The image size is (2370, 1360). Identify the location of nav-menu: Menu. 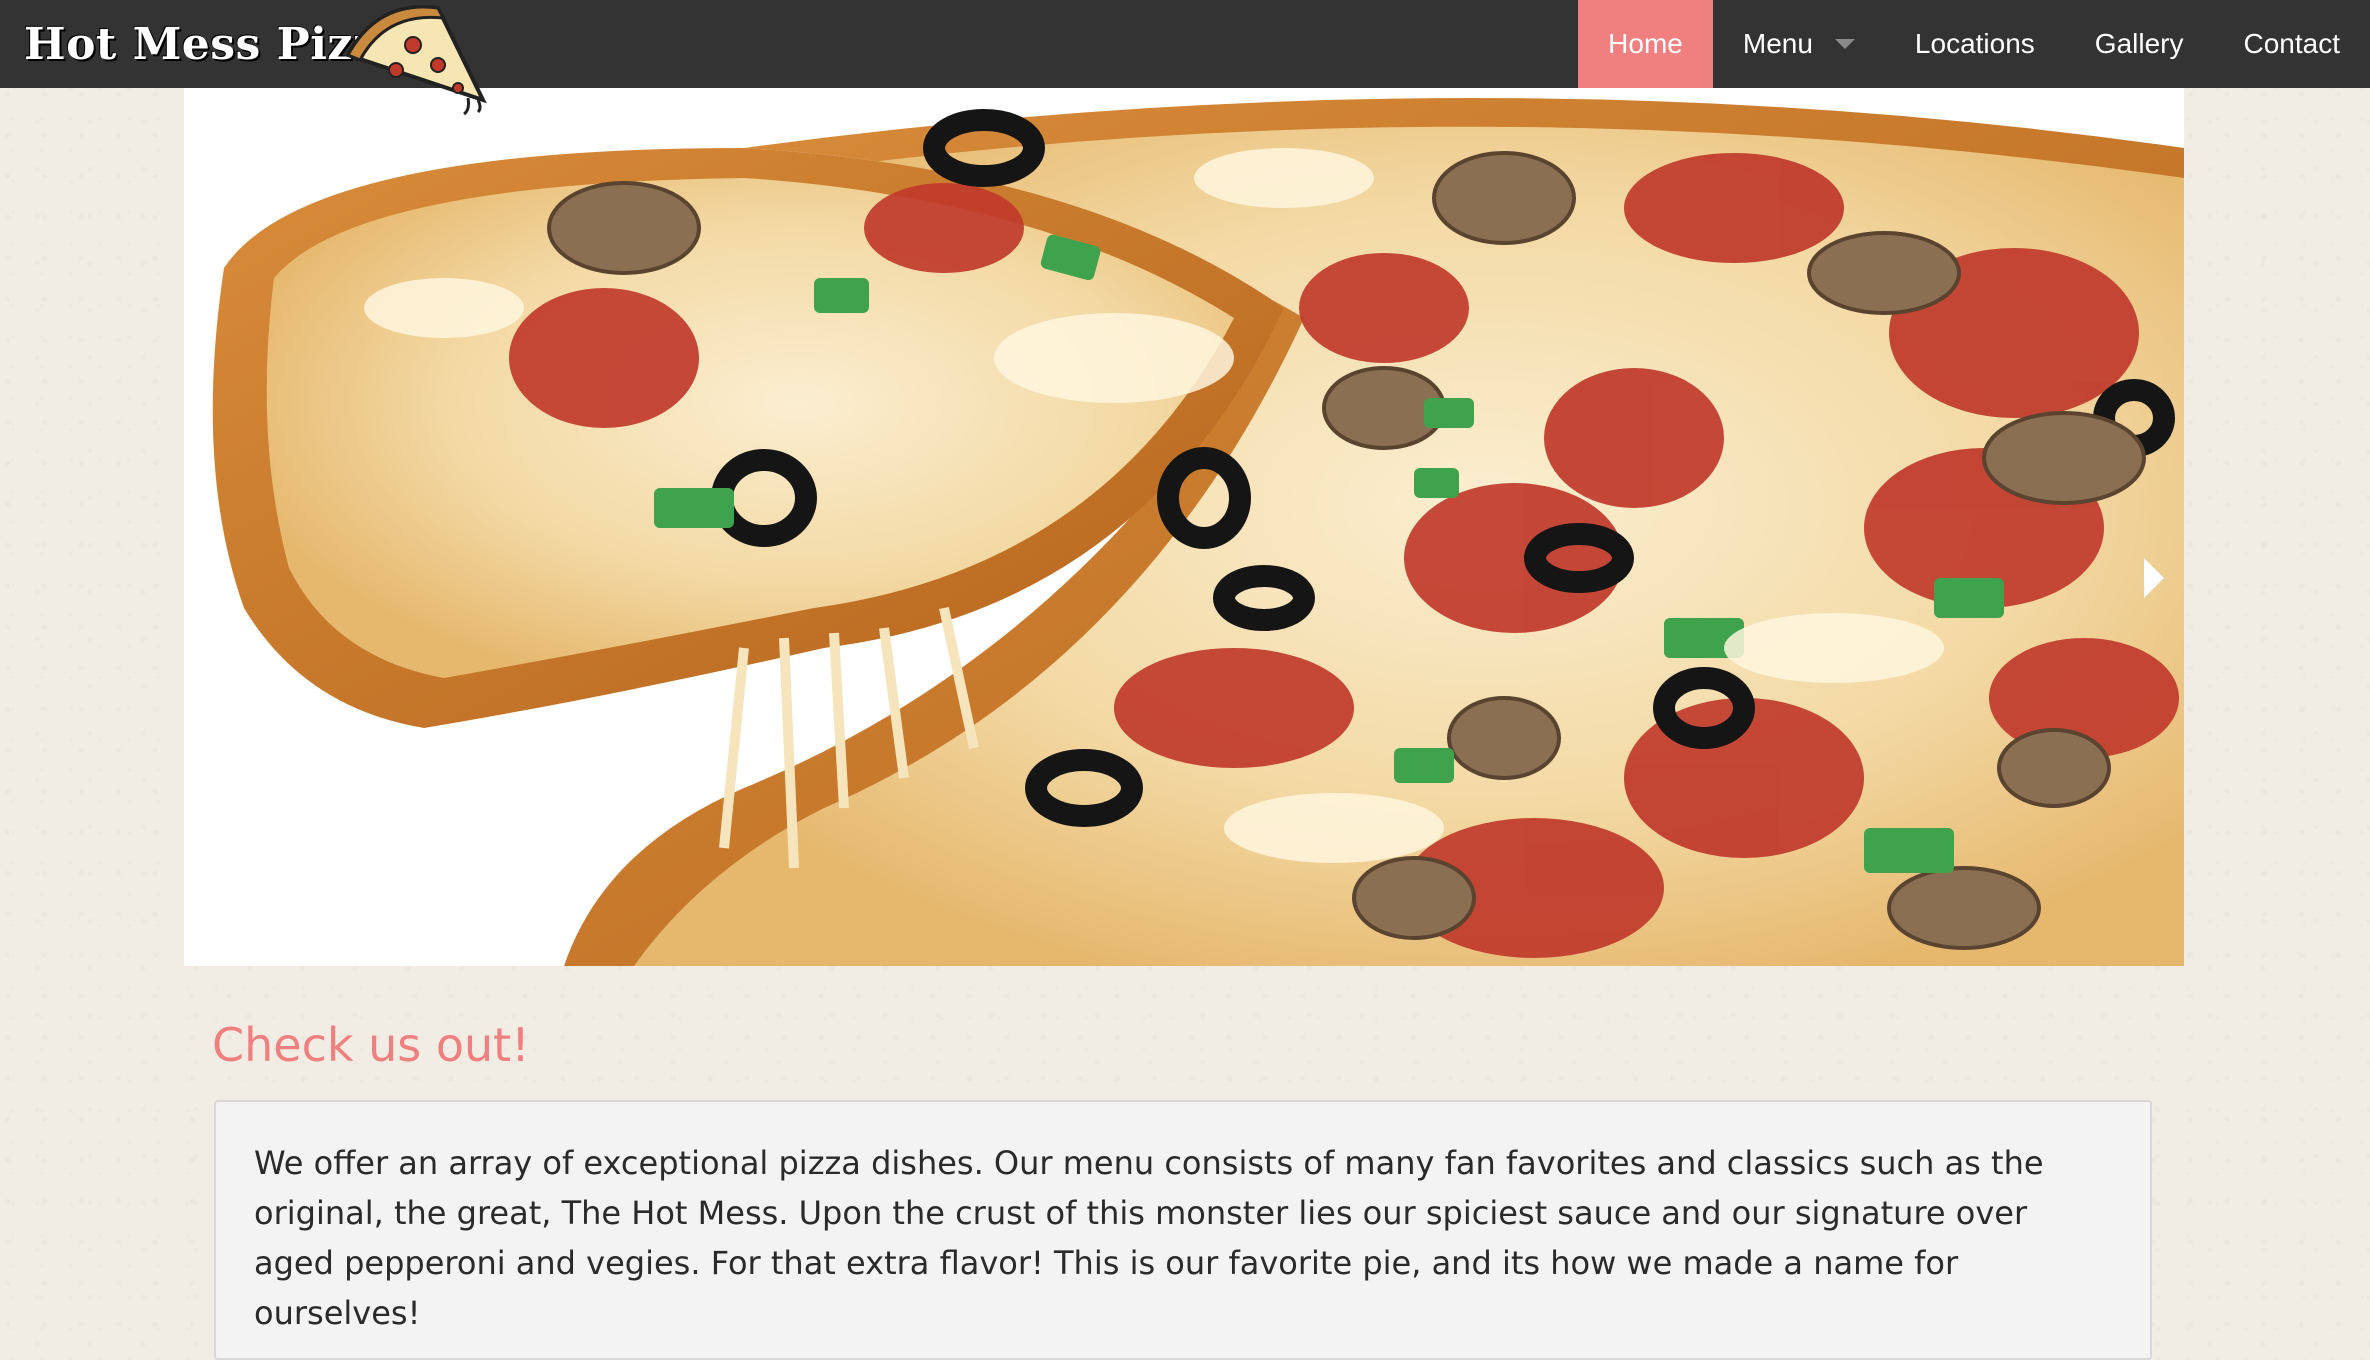
(1799, 44).